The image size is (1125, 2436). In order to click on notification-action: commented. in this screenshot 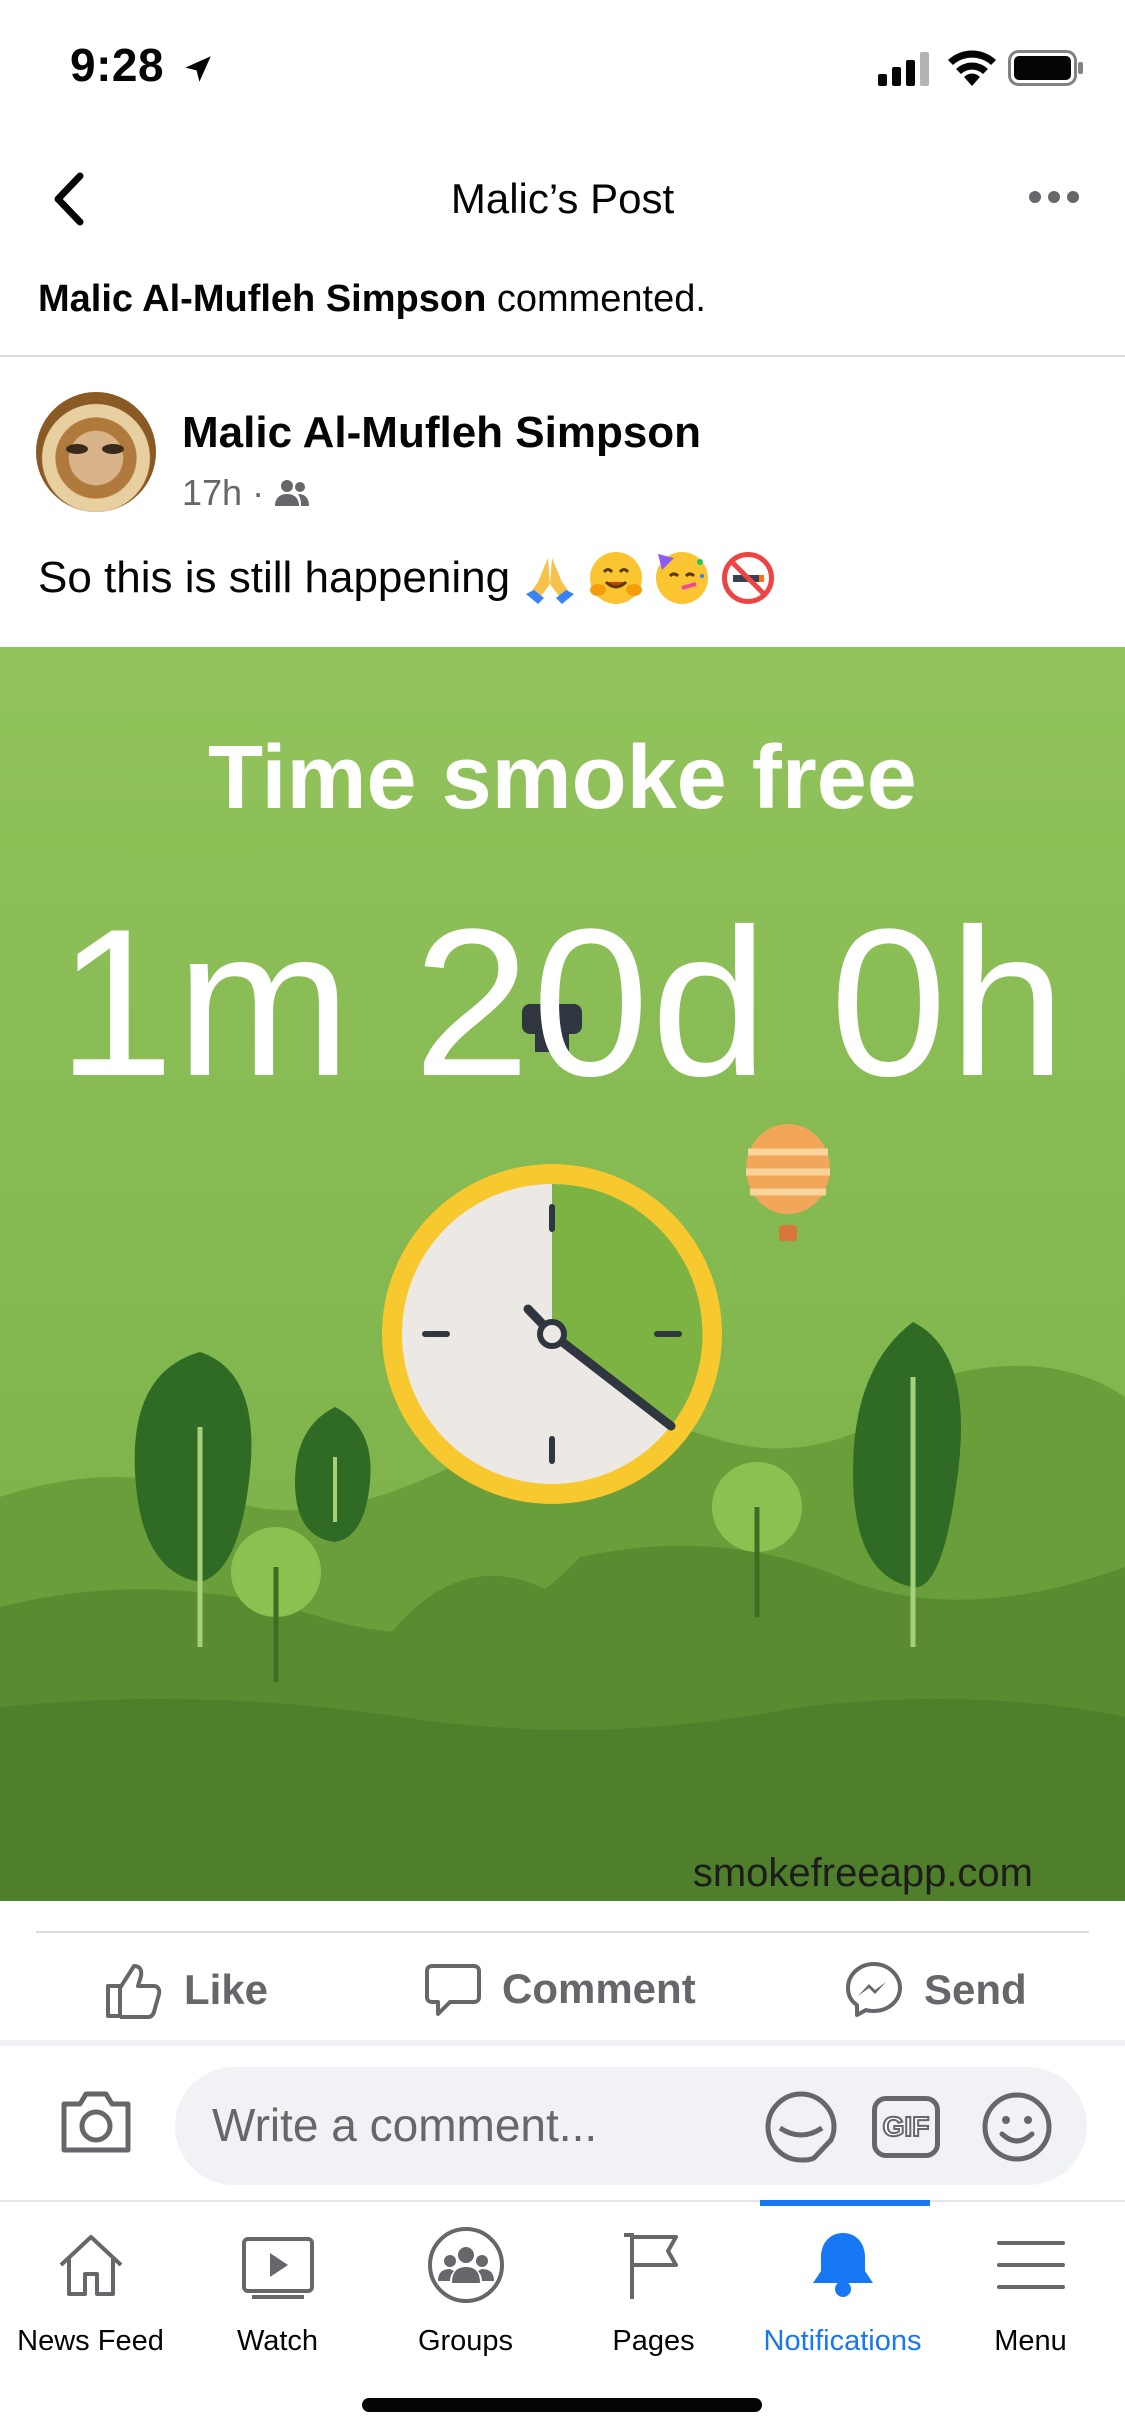, I will do `click(596, 299)`.